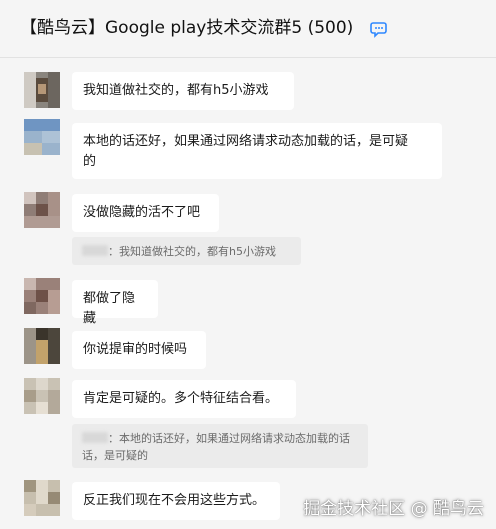 Image resolution: width=496 pixels, height=529 pixels. Describe the element at coordinates (176, 90) in the screenshot. I see `message-text: 我知道做社交的，都有h5小游戏` at that location.